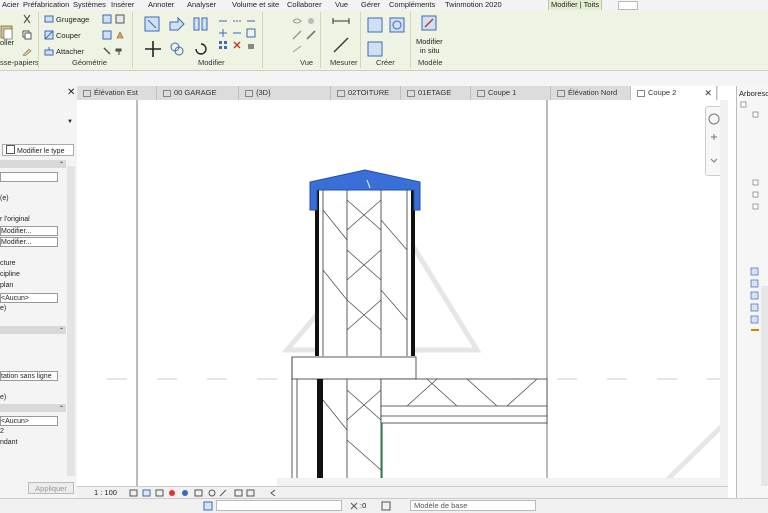  Describe the element at coordinates (341, 5) in the screenshot. I see `menu-vue: Vue` at that location.